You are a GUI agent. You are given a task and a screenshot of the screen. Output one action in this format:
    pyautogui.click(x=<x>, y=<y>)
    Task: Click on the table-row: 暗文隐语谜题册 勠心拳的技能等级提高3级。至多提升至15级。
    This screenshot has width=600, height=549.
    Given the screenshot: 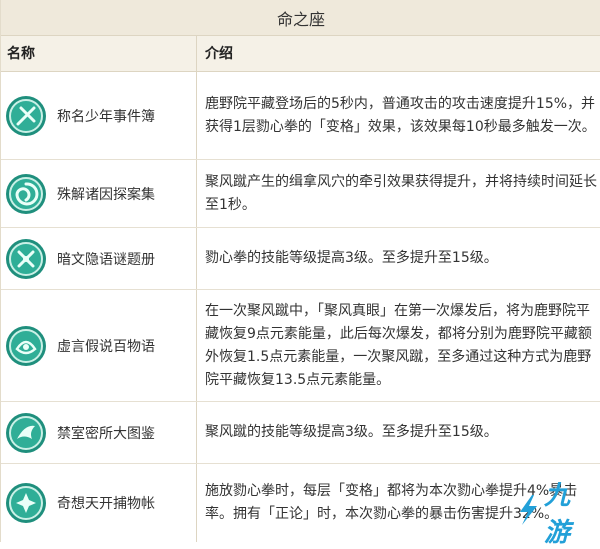 What is the action you would take?
    pyautogui.click(x=300, y=259)
    